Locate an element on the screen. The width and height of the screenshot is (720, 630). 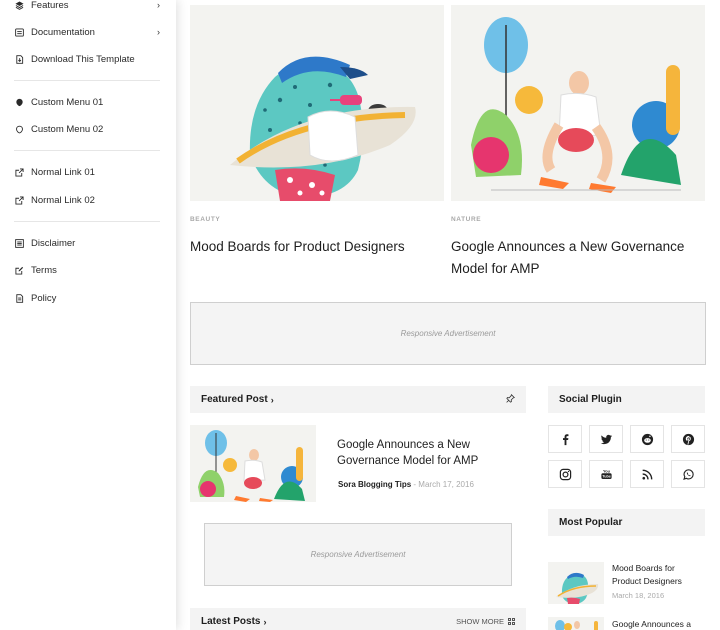
post-author: Sora Blogging Tips is located at coordinates (374, 484).